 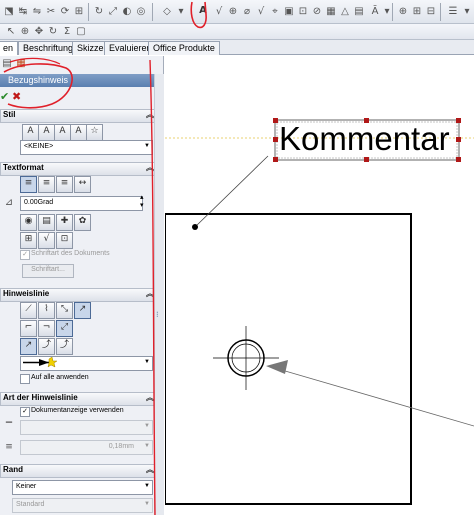 What do you see at coordinates (81, 32) in the screenshot?
I see `view-icon: ▢` at bounding box center [81, 32].